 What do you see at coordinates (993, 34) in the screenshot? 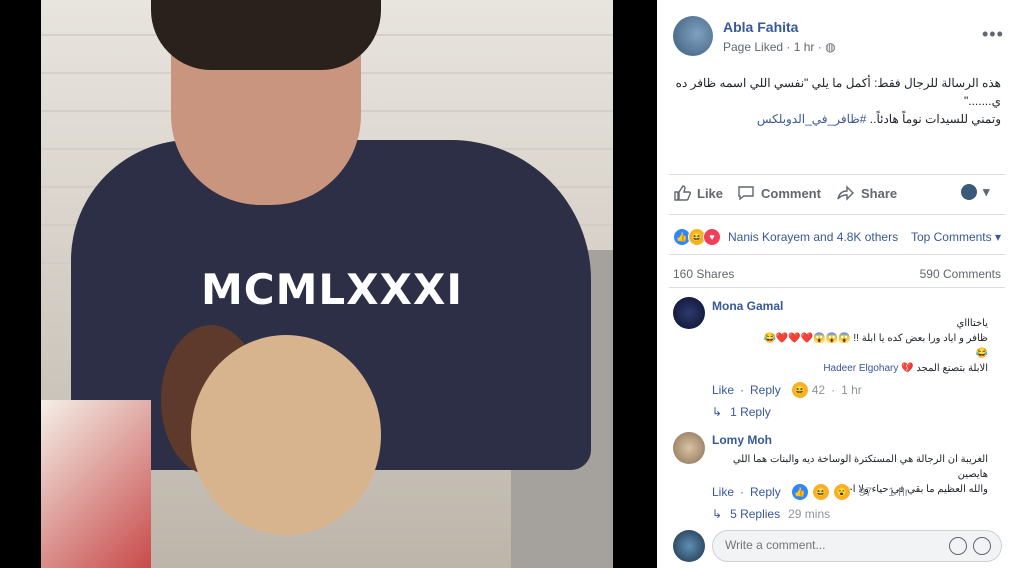
I see `more-options-button: •••` at bounding box center [993, 34].